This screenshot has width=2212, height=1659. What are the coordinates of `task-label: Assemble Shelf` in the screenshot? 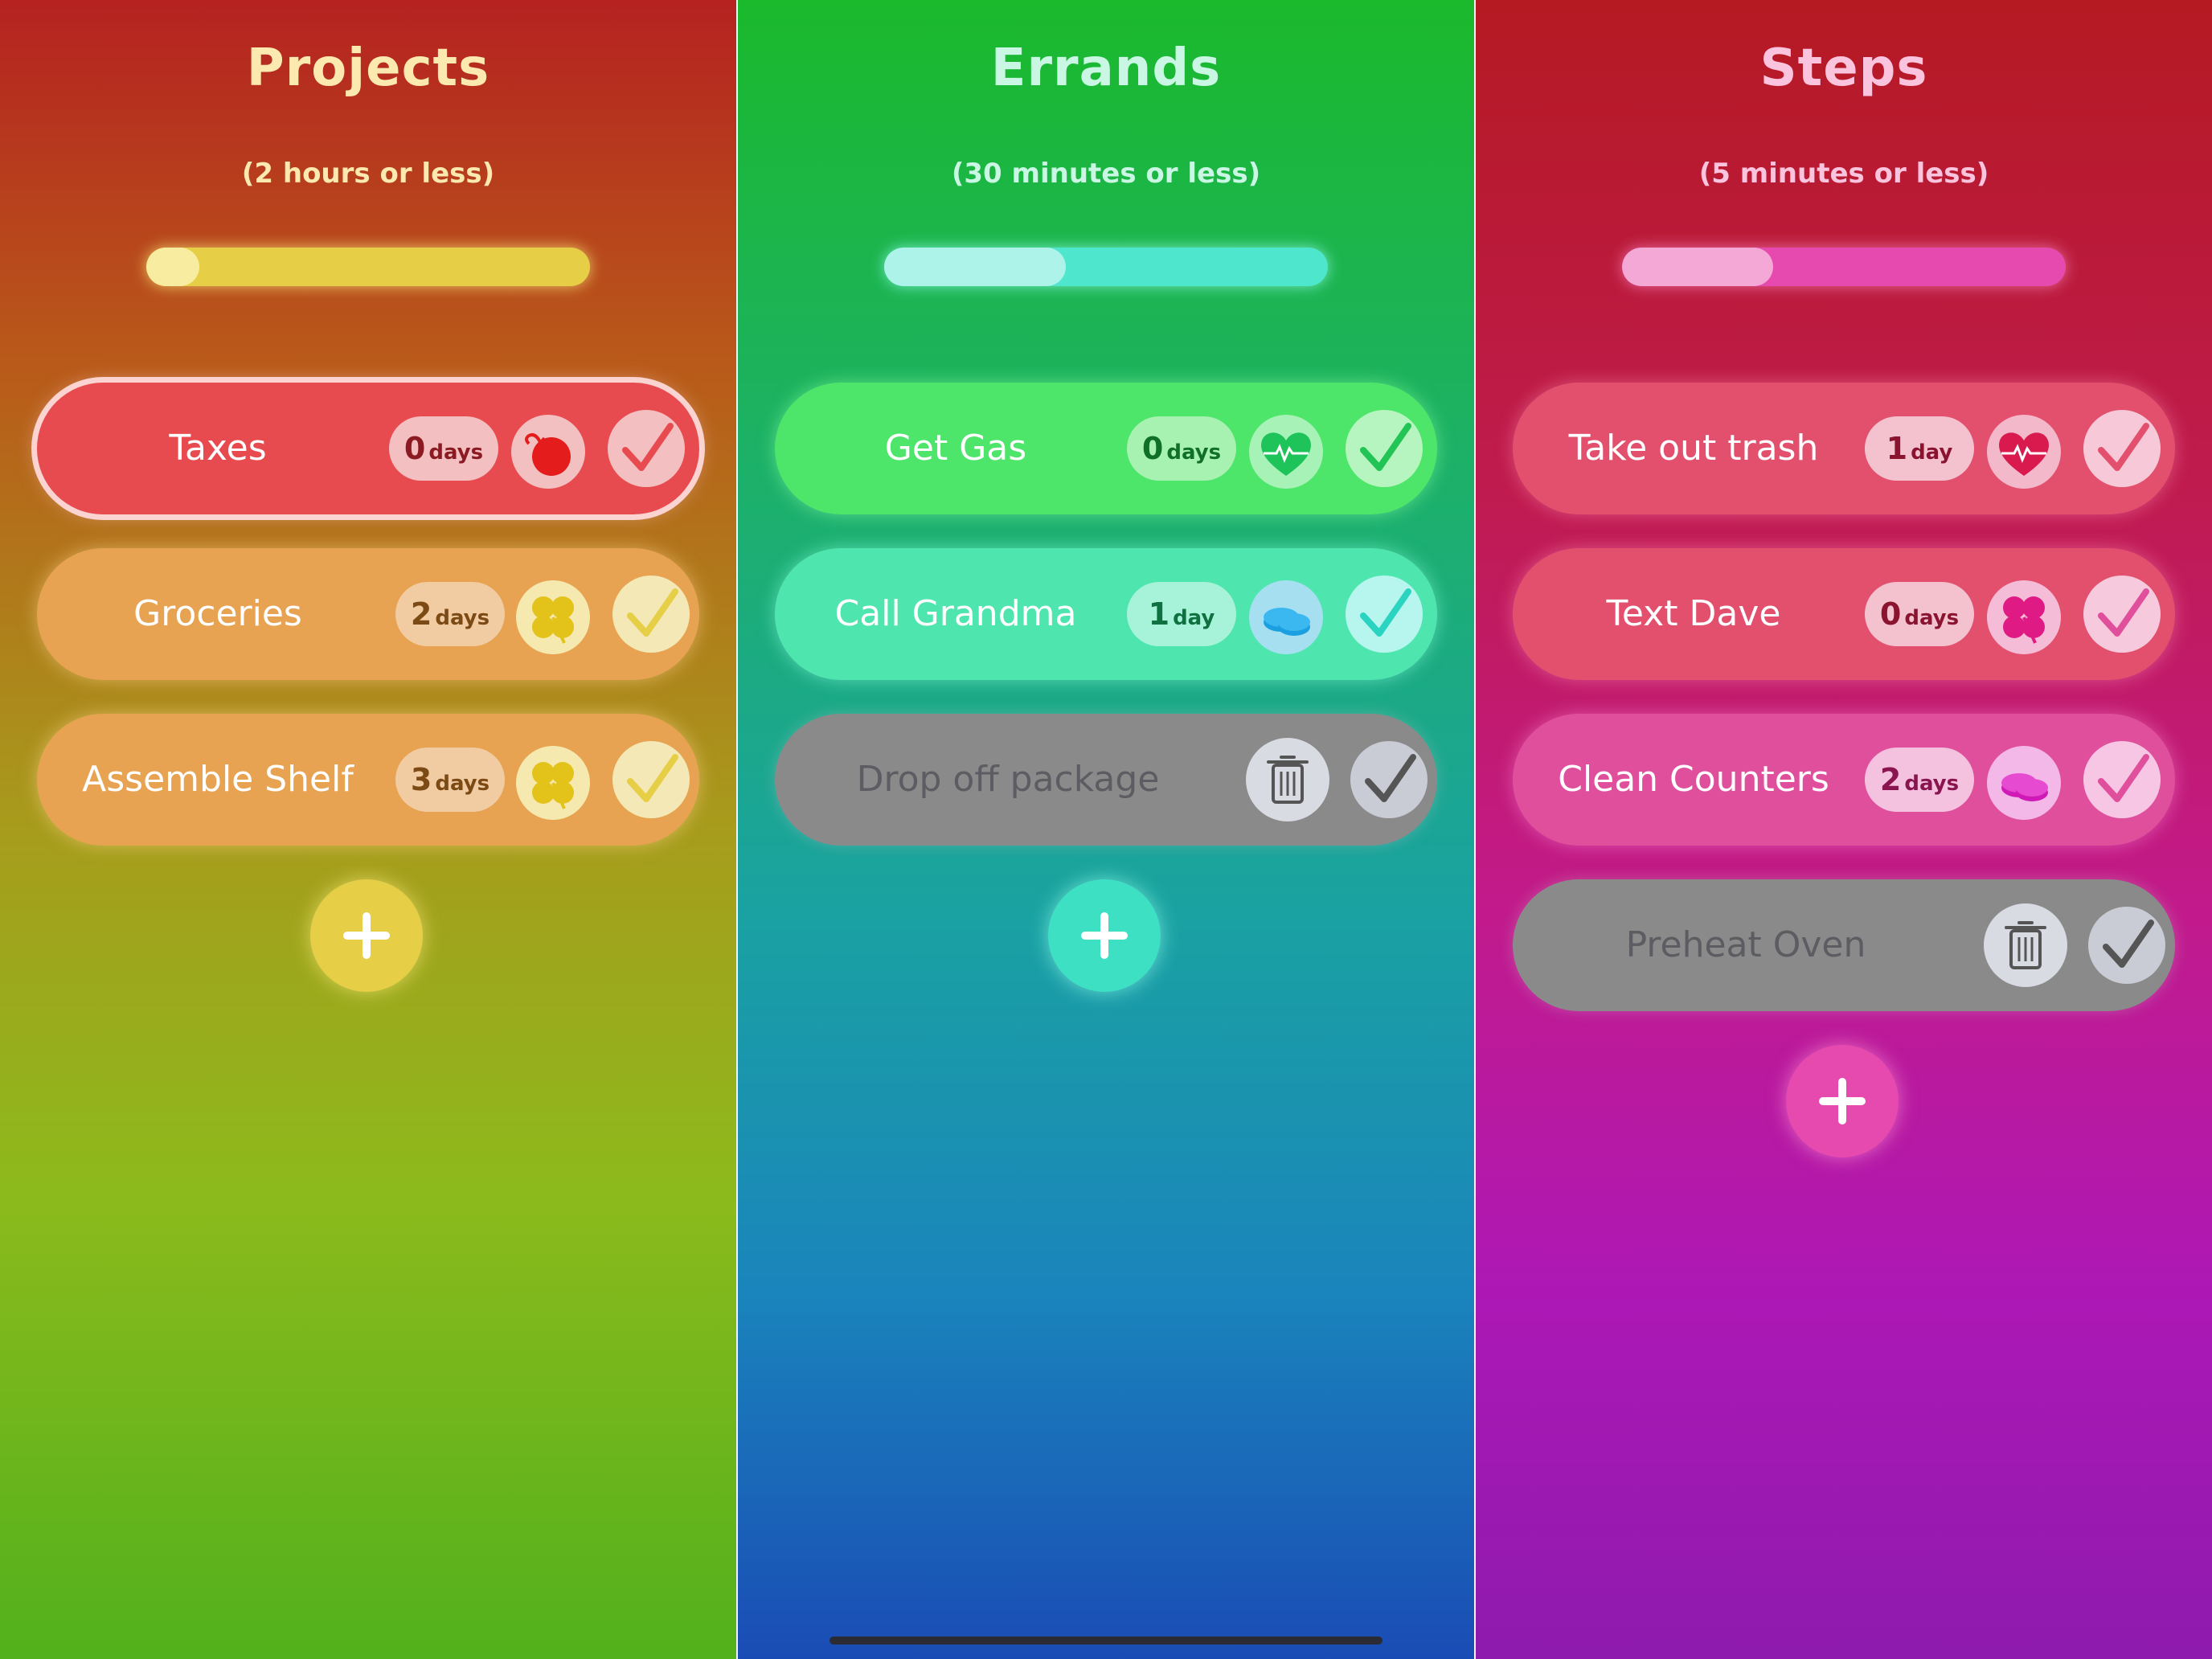 It's located at (218, 780).